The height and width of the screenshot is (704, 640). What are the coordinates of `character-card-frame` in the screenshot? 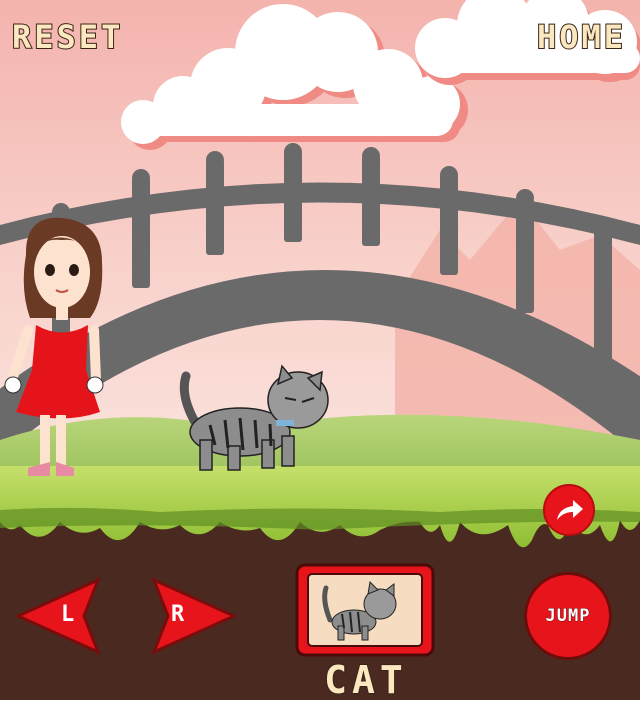 It's located at (365, 610).